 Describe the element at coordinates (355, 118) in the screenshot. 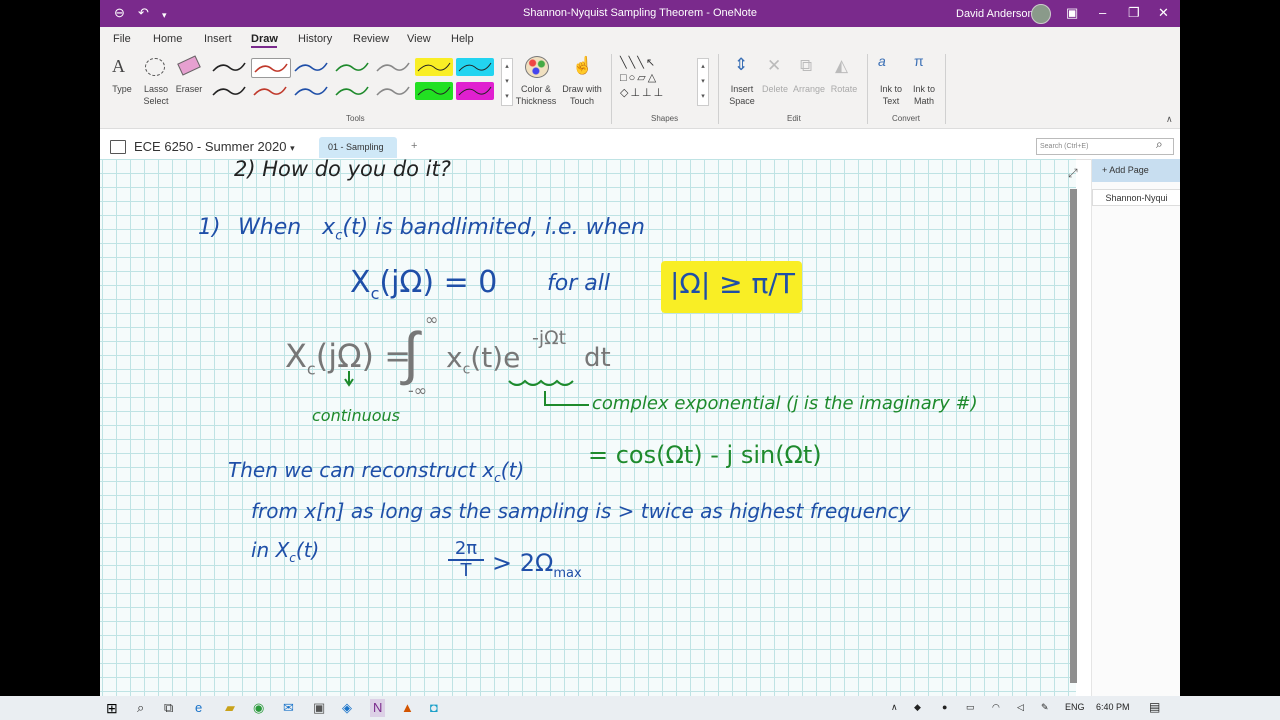

I see `tools-group-label: Tools` at that location.